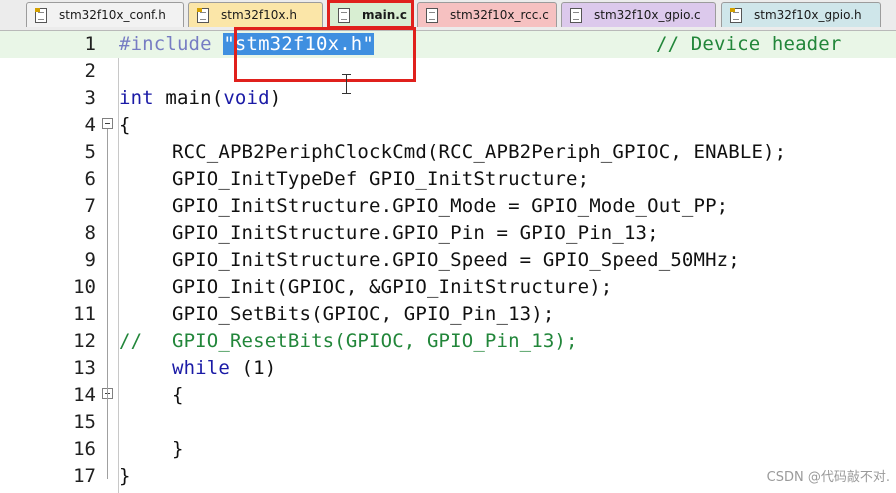 This screenshot has height=493, width=896. I want to click on condition: (1), so click(253, 368).